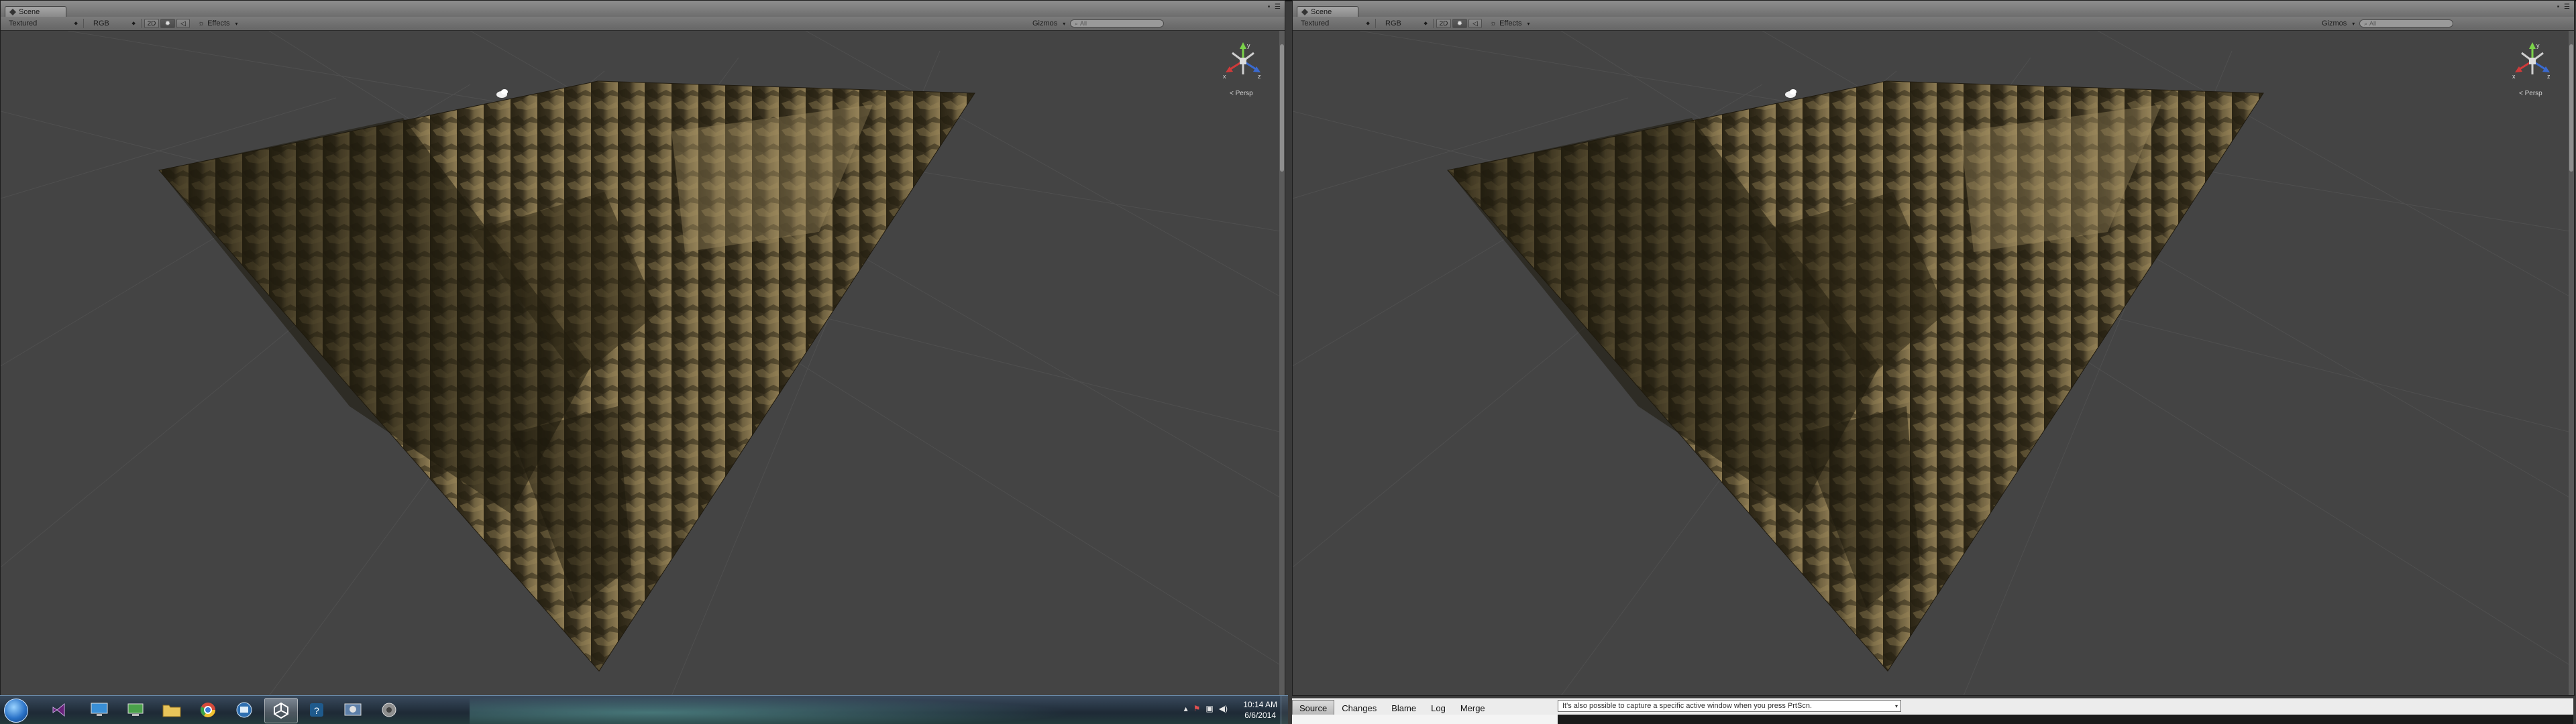 The image size is (2576, 724). What do you see at coordinates (1473, 708) in the screenshot?
I see `tab-merge: Merge` at bounding box center [1473, 708].